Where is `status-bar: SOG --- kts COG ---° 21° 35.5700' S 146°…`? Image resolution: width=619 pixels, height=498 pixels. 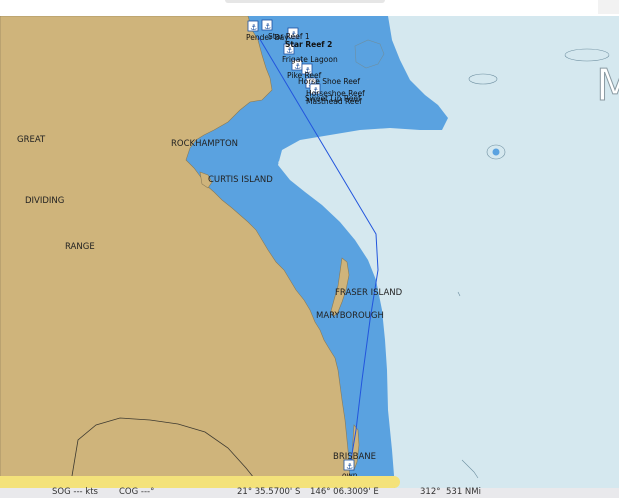
status-bar: SOG --- kts COG ---° 21° 35.5700' S 146°… is located at coordinates (309, 492).